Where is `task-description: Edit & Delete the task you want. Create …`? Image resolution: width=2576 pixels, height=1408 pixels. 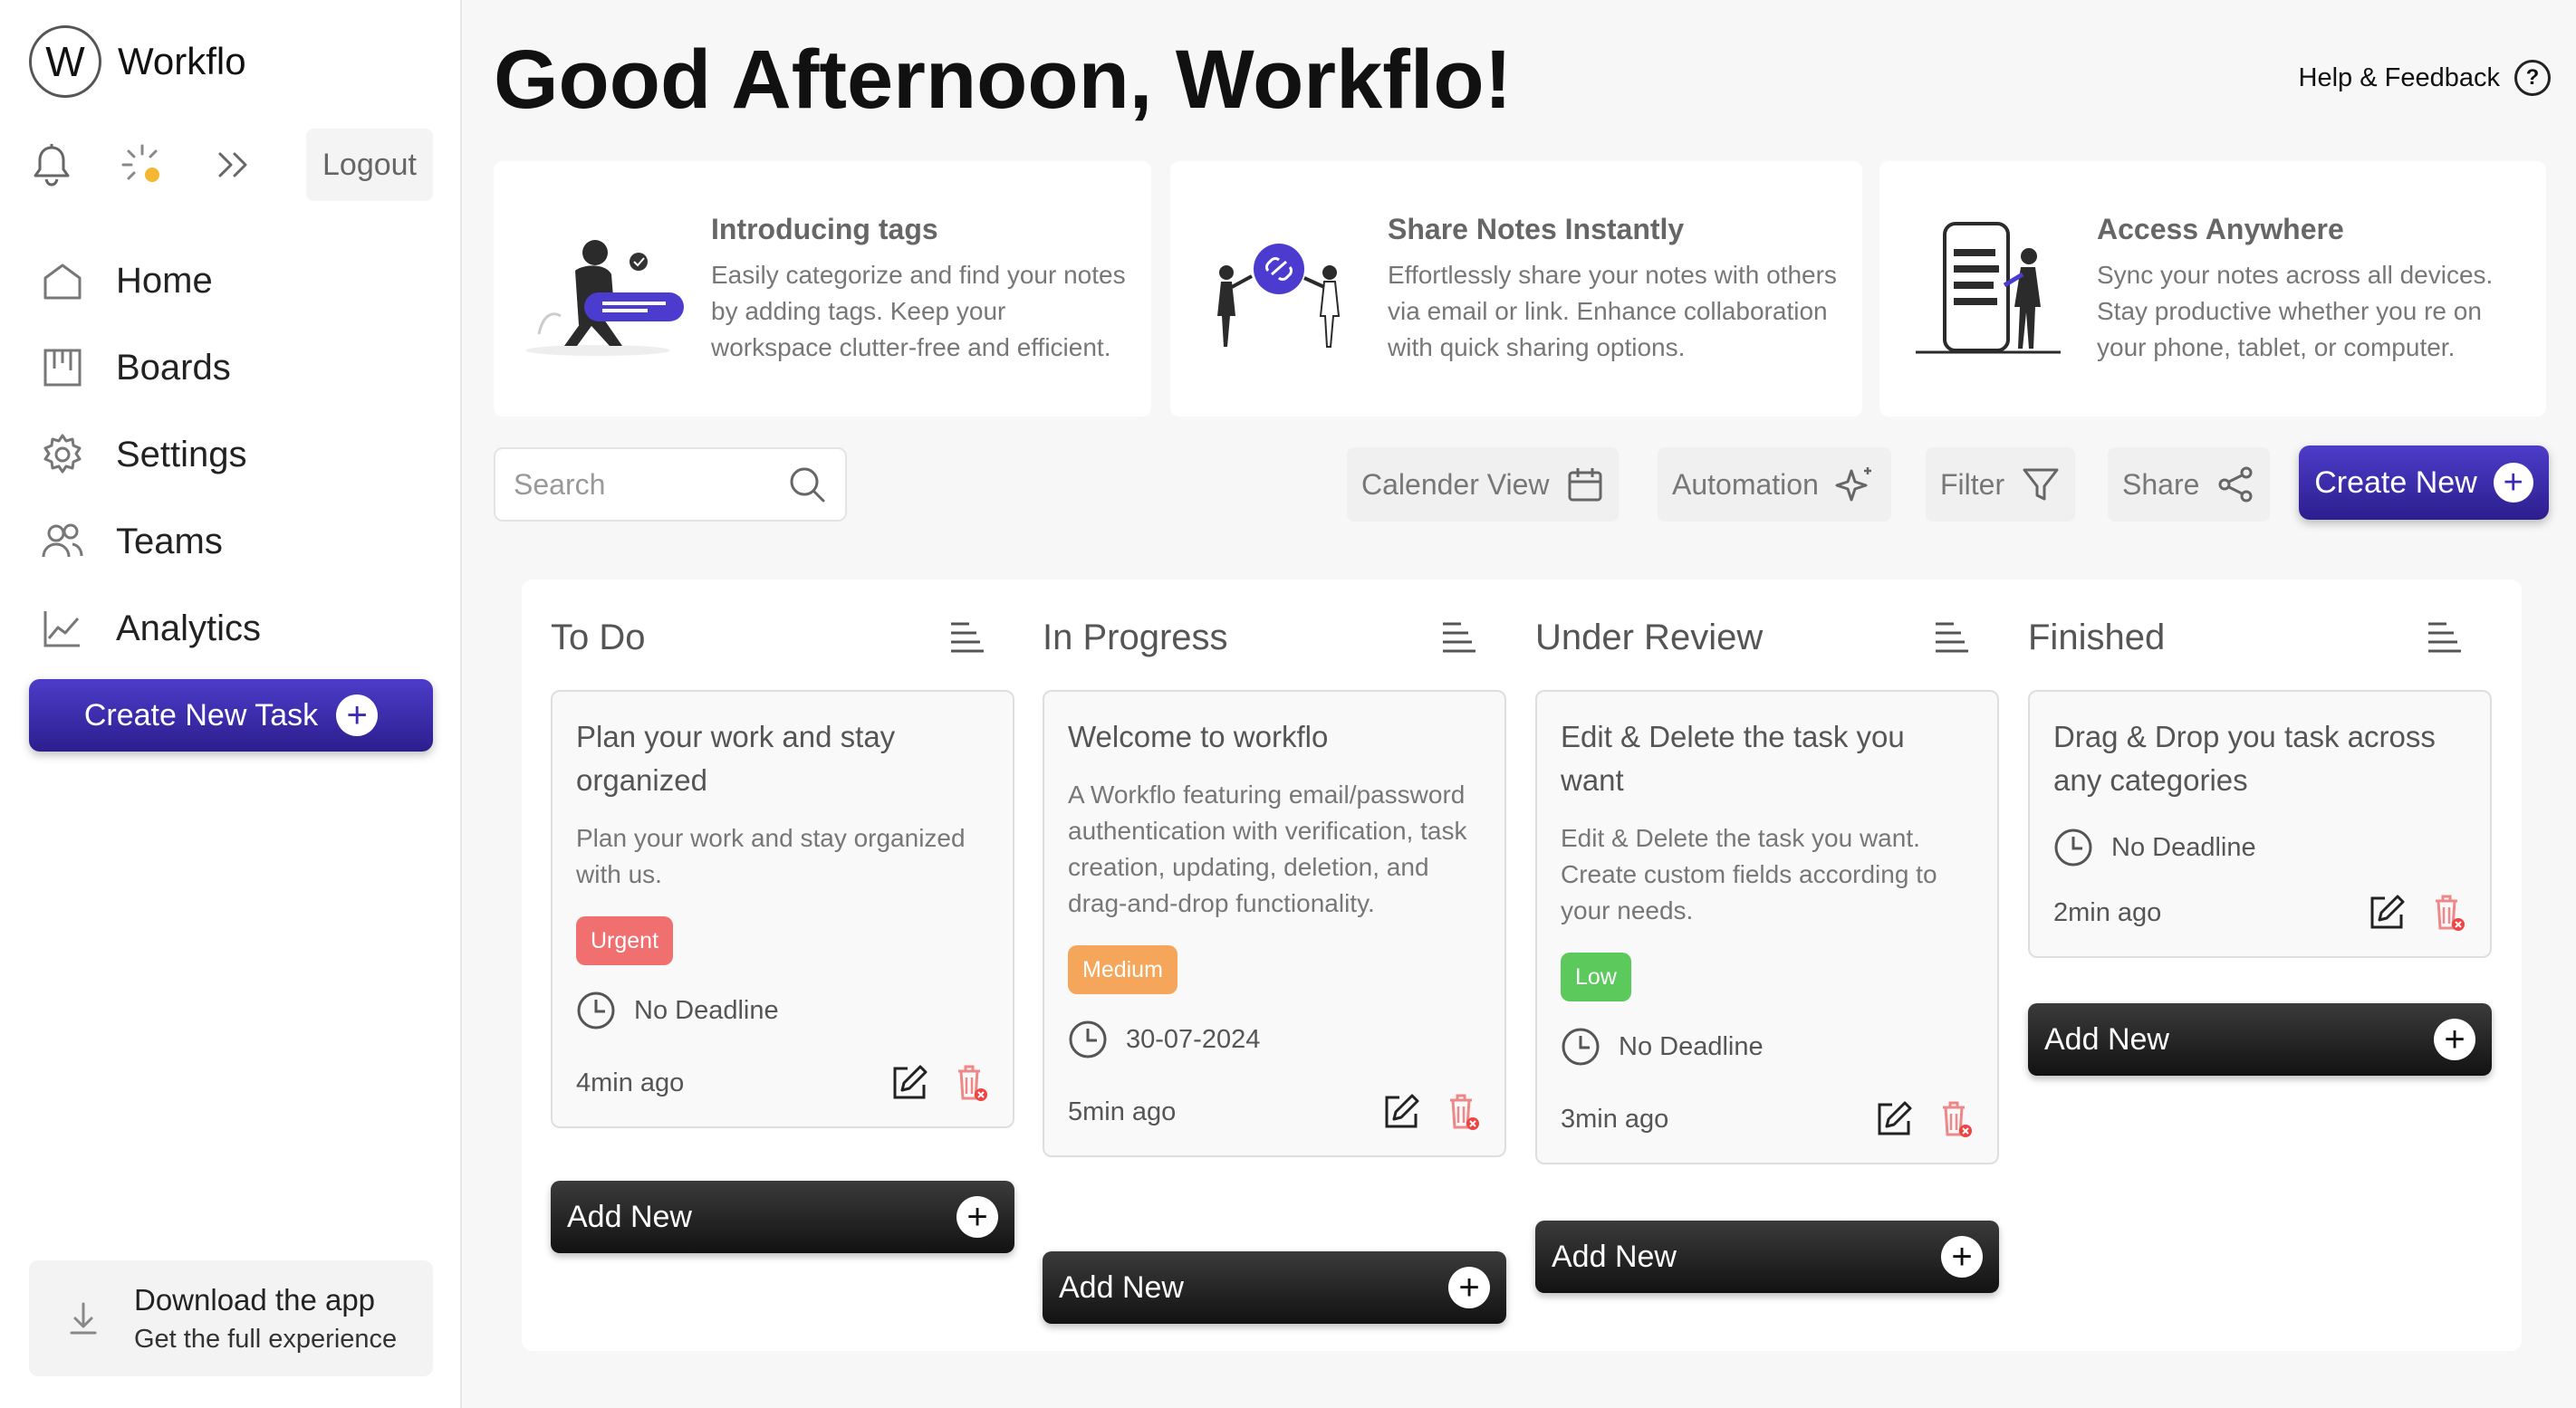
task-description: Edit & Delete the task you want. Create … is located at coordinates (1749, 874).